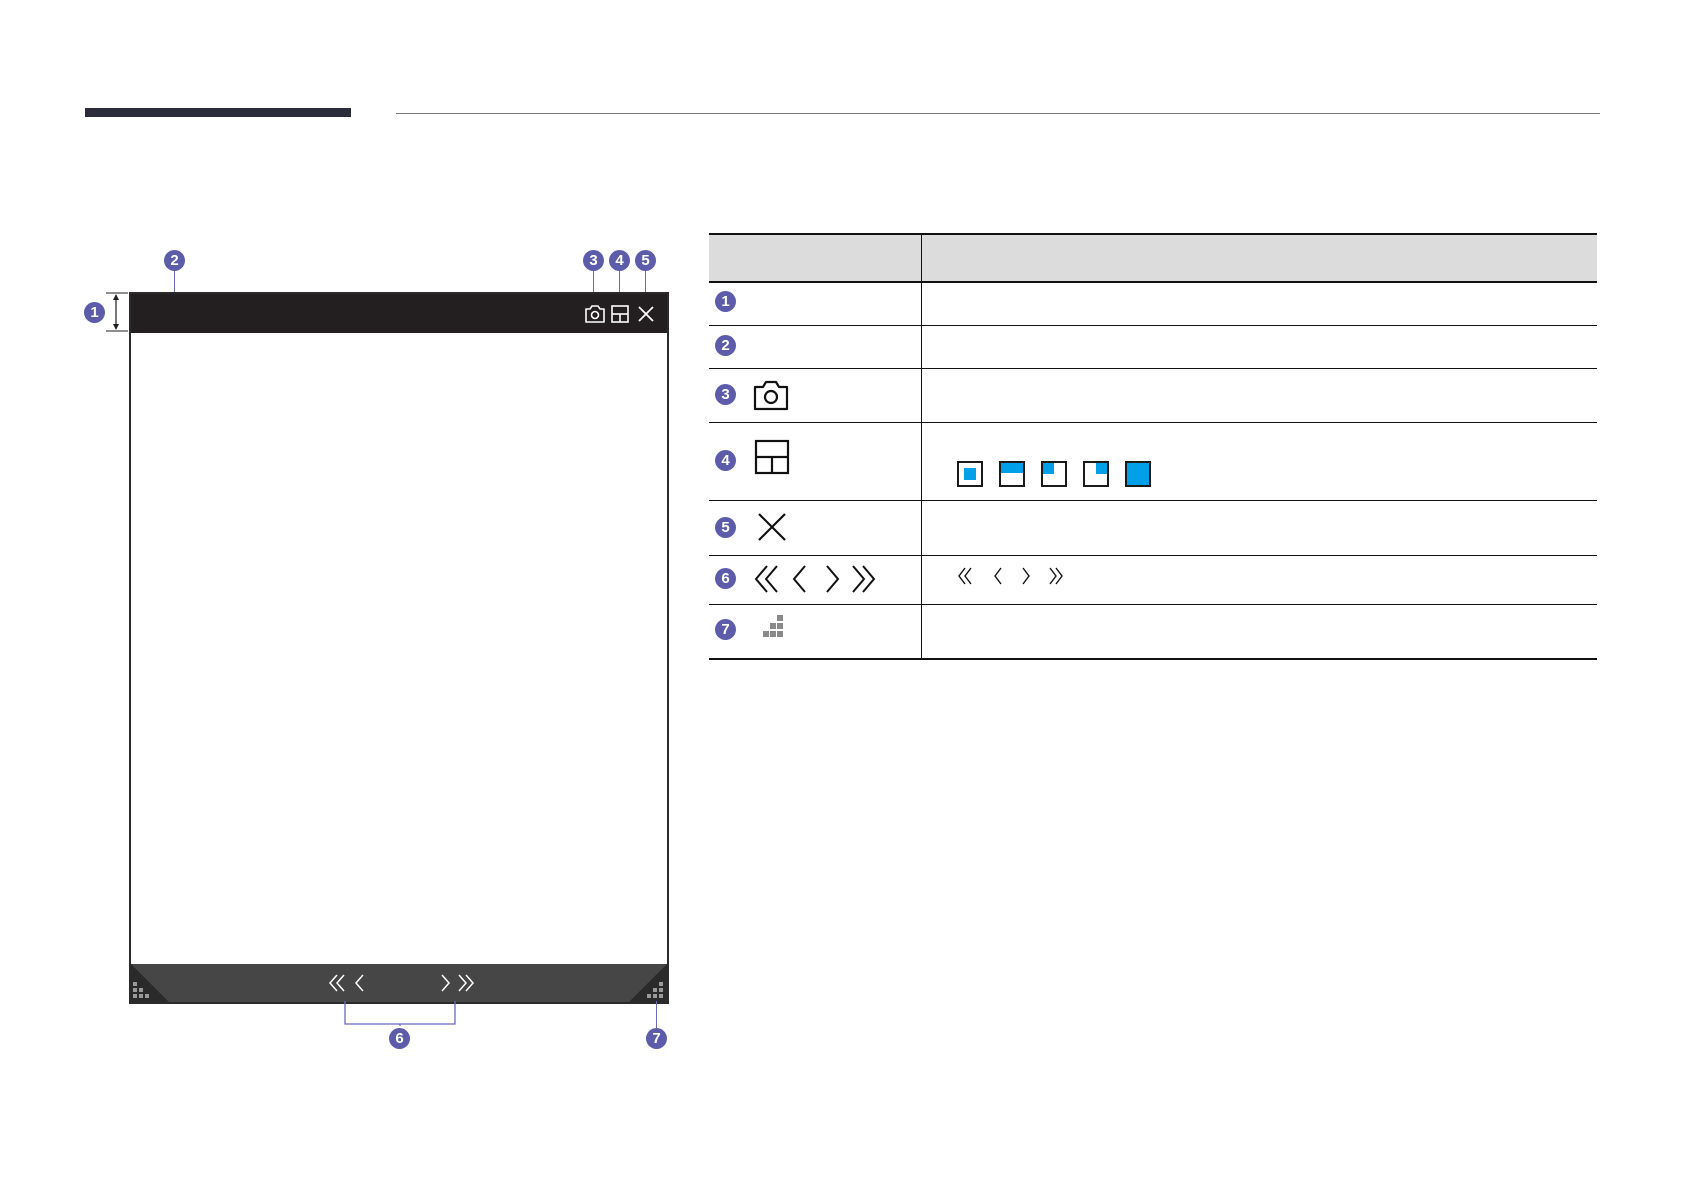 The image size is (1685, 1192). I want to click on layout-option-full, so click(1138, 474).